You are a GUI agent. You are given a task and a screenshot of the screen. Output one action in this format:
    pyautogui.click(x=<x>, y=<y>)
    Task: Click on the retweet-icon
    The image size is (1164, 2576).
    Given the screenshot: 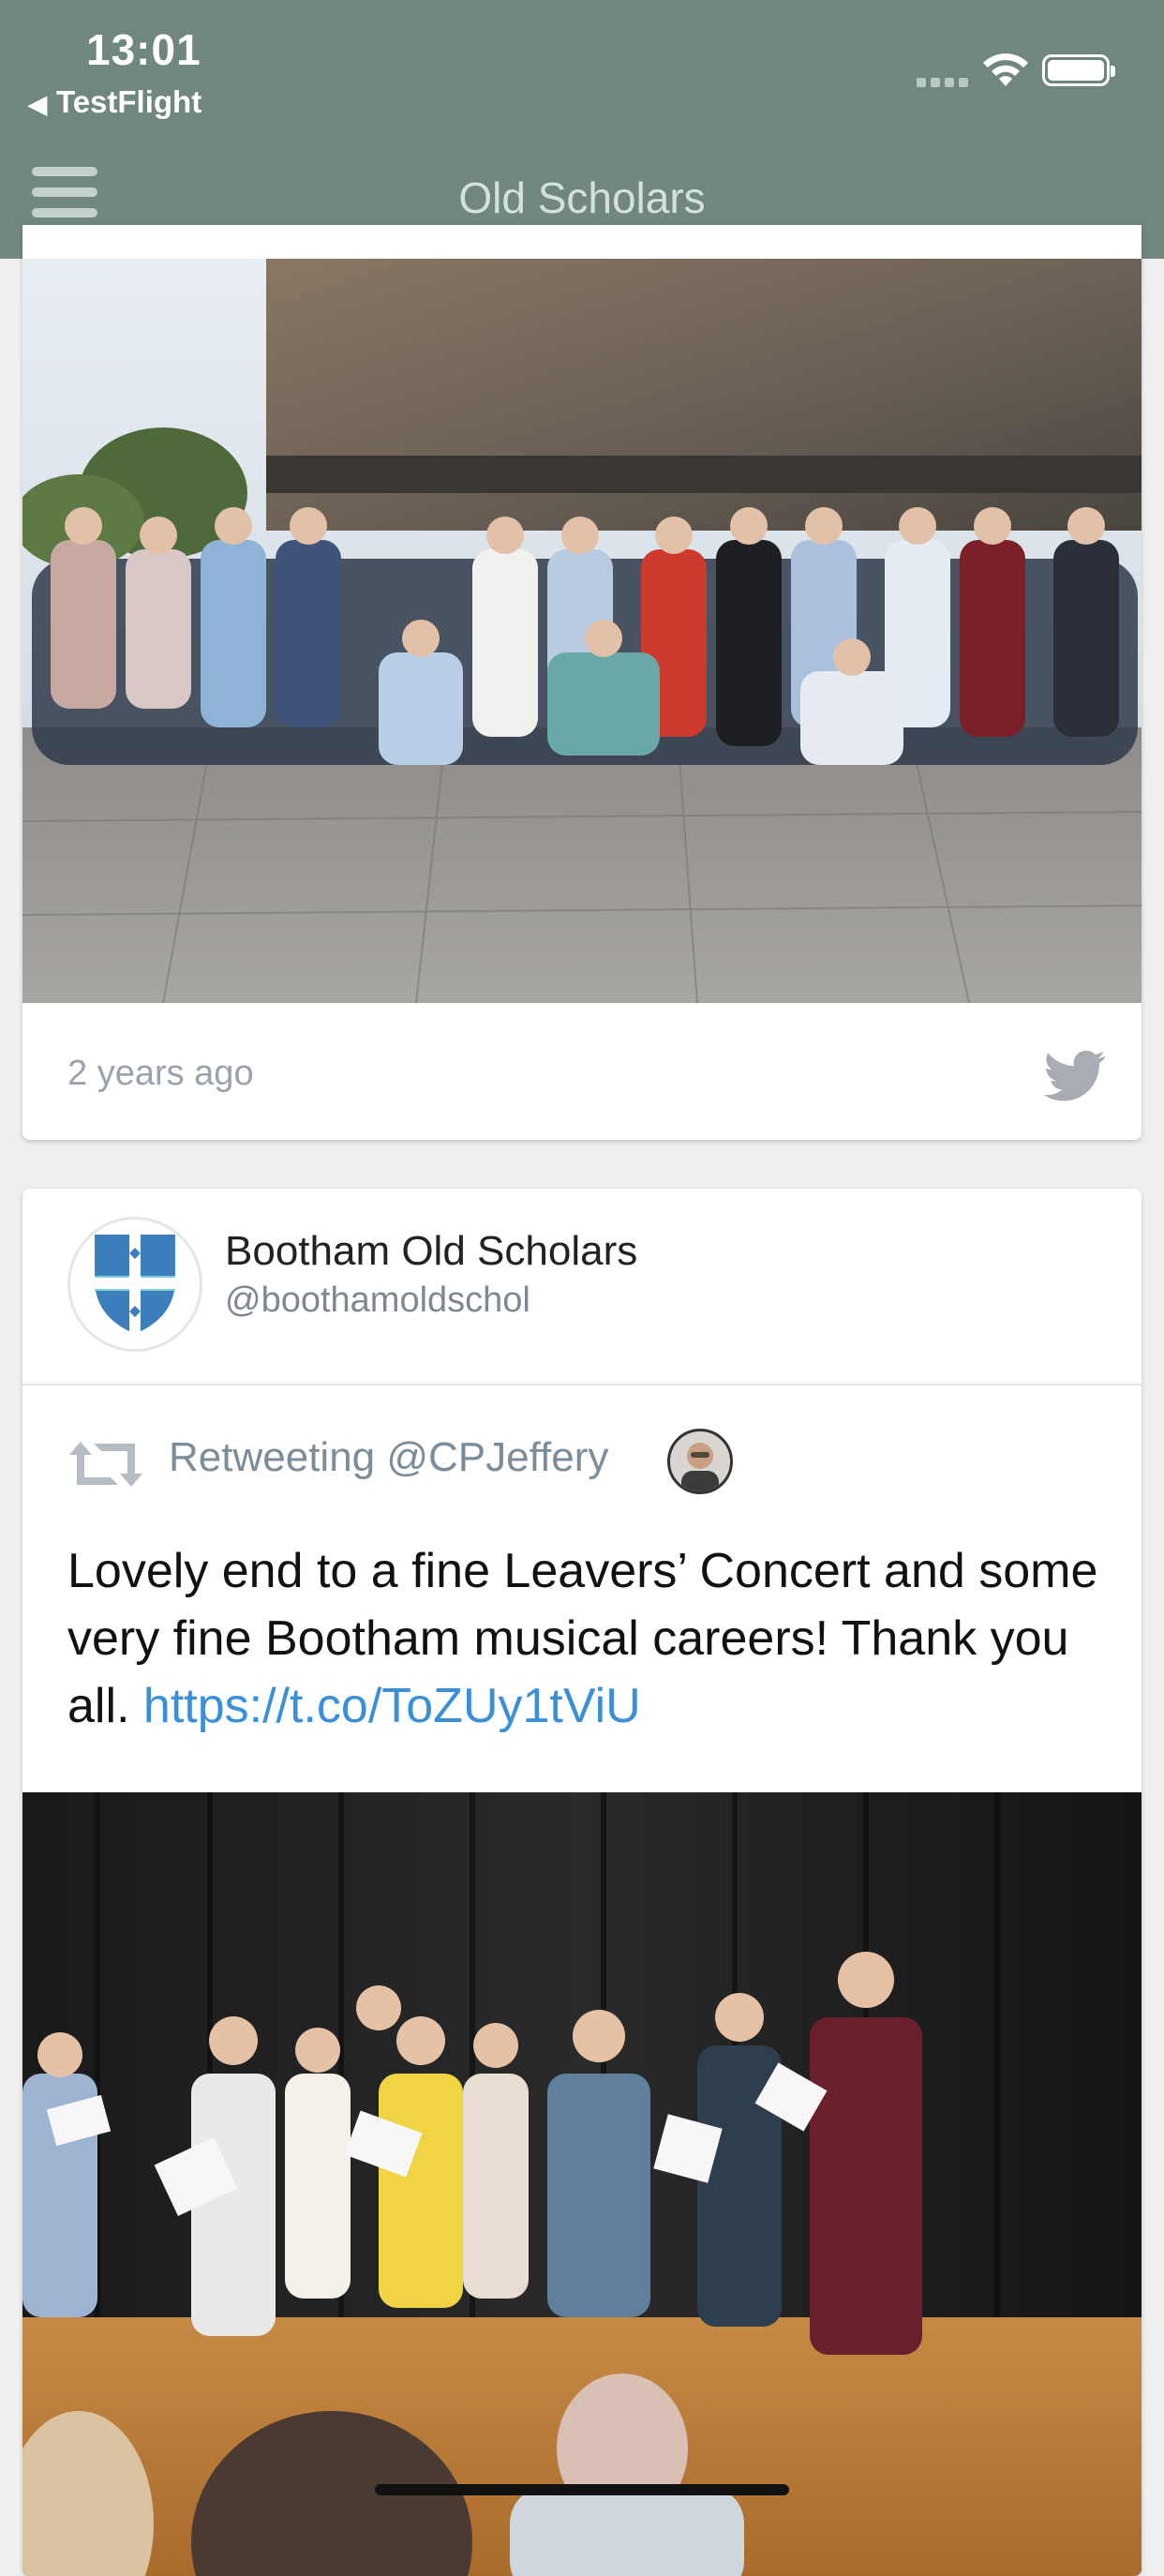 What is the action you would take?
    pyautogui.click(x=105, y=1464)
    